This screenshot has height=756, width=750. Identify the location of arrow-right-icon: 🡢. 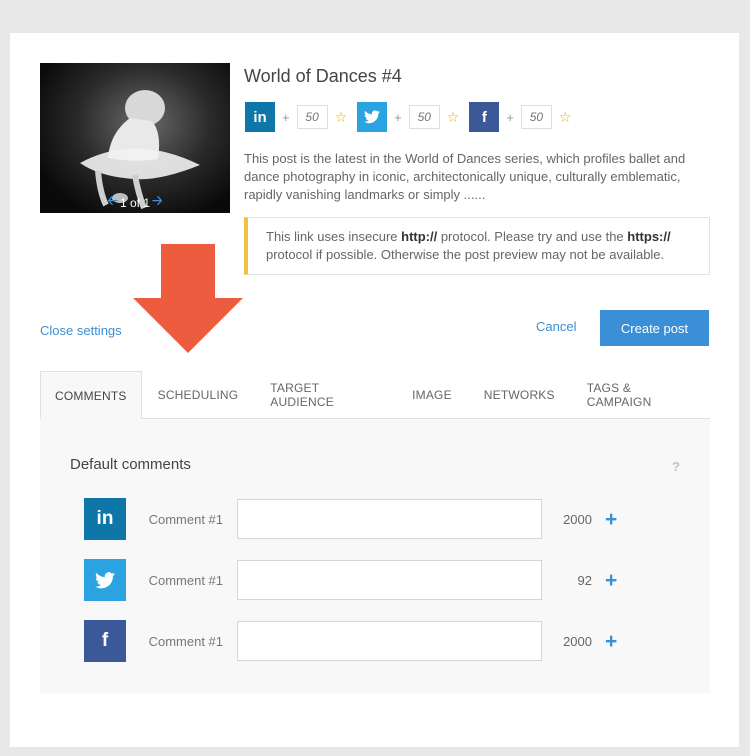
(157, 202).